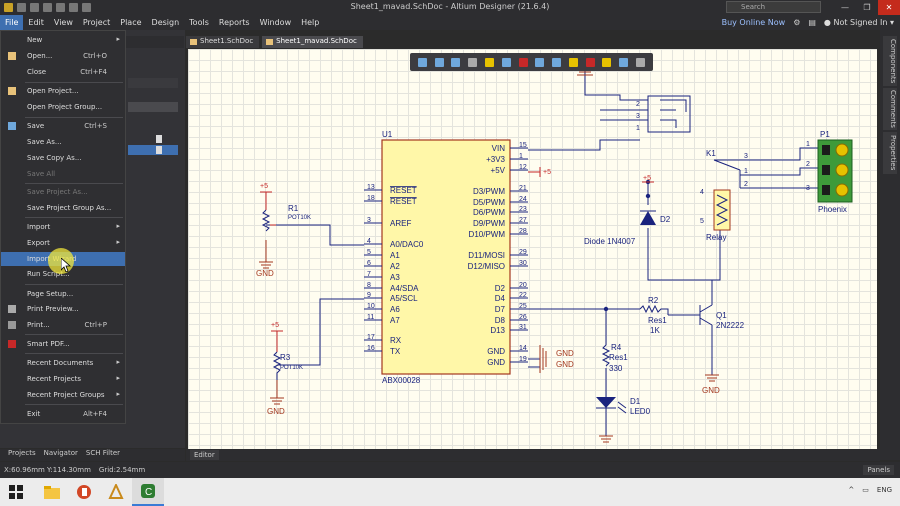 The image size is (900, 506). What do you see at coordinates (116, 492) in the screenshot?
I see `altium-designer-icon` at bounding box center [116, 492].